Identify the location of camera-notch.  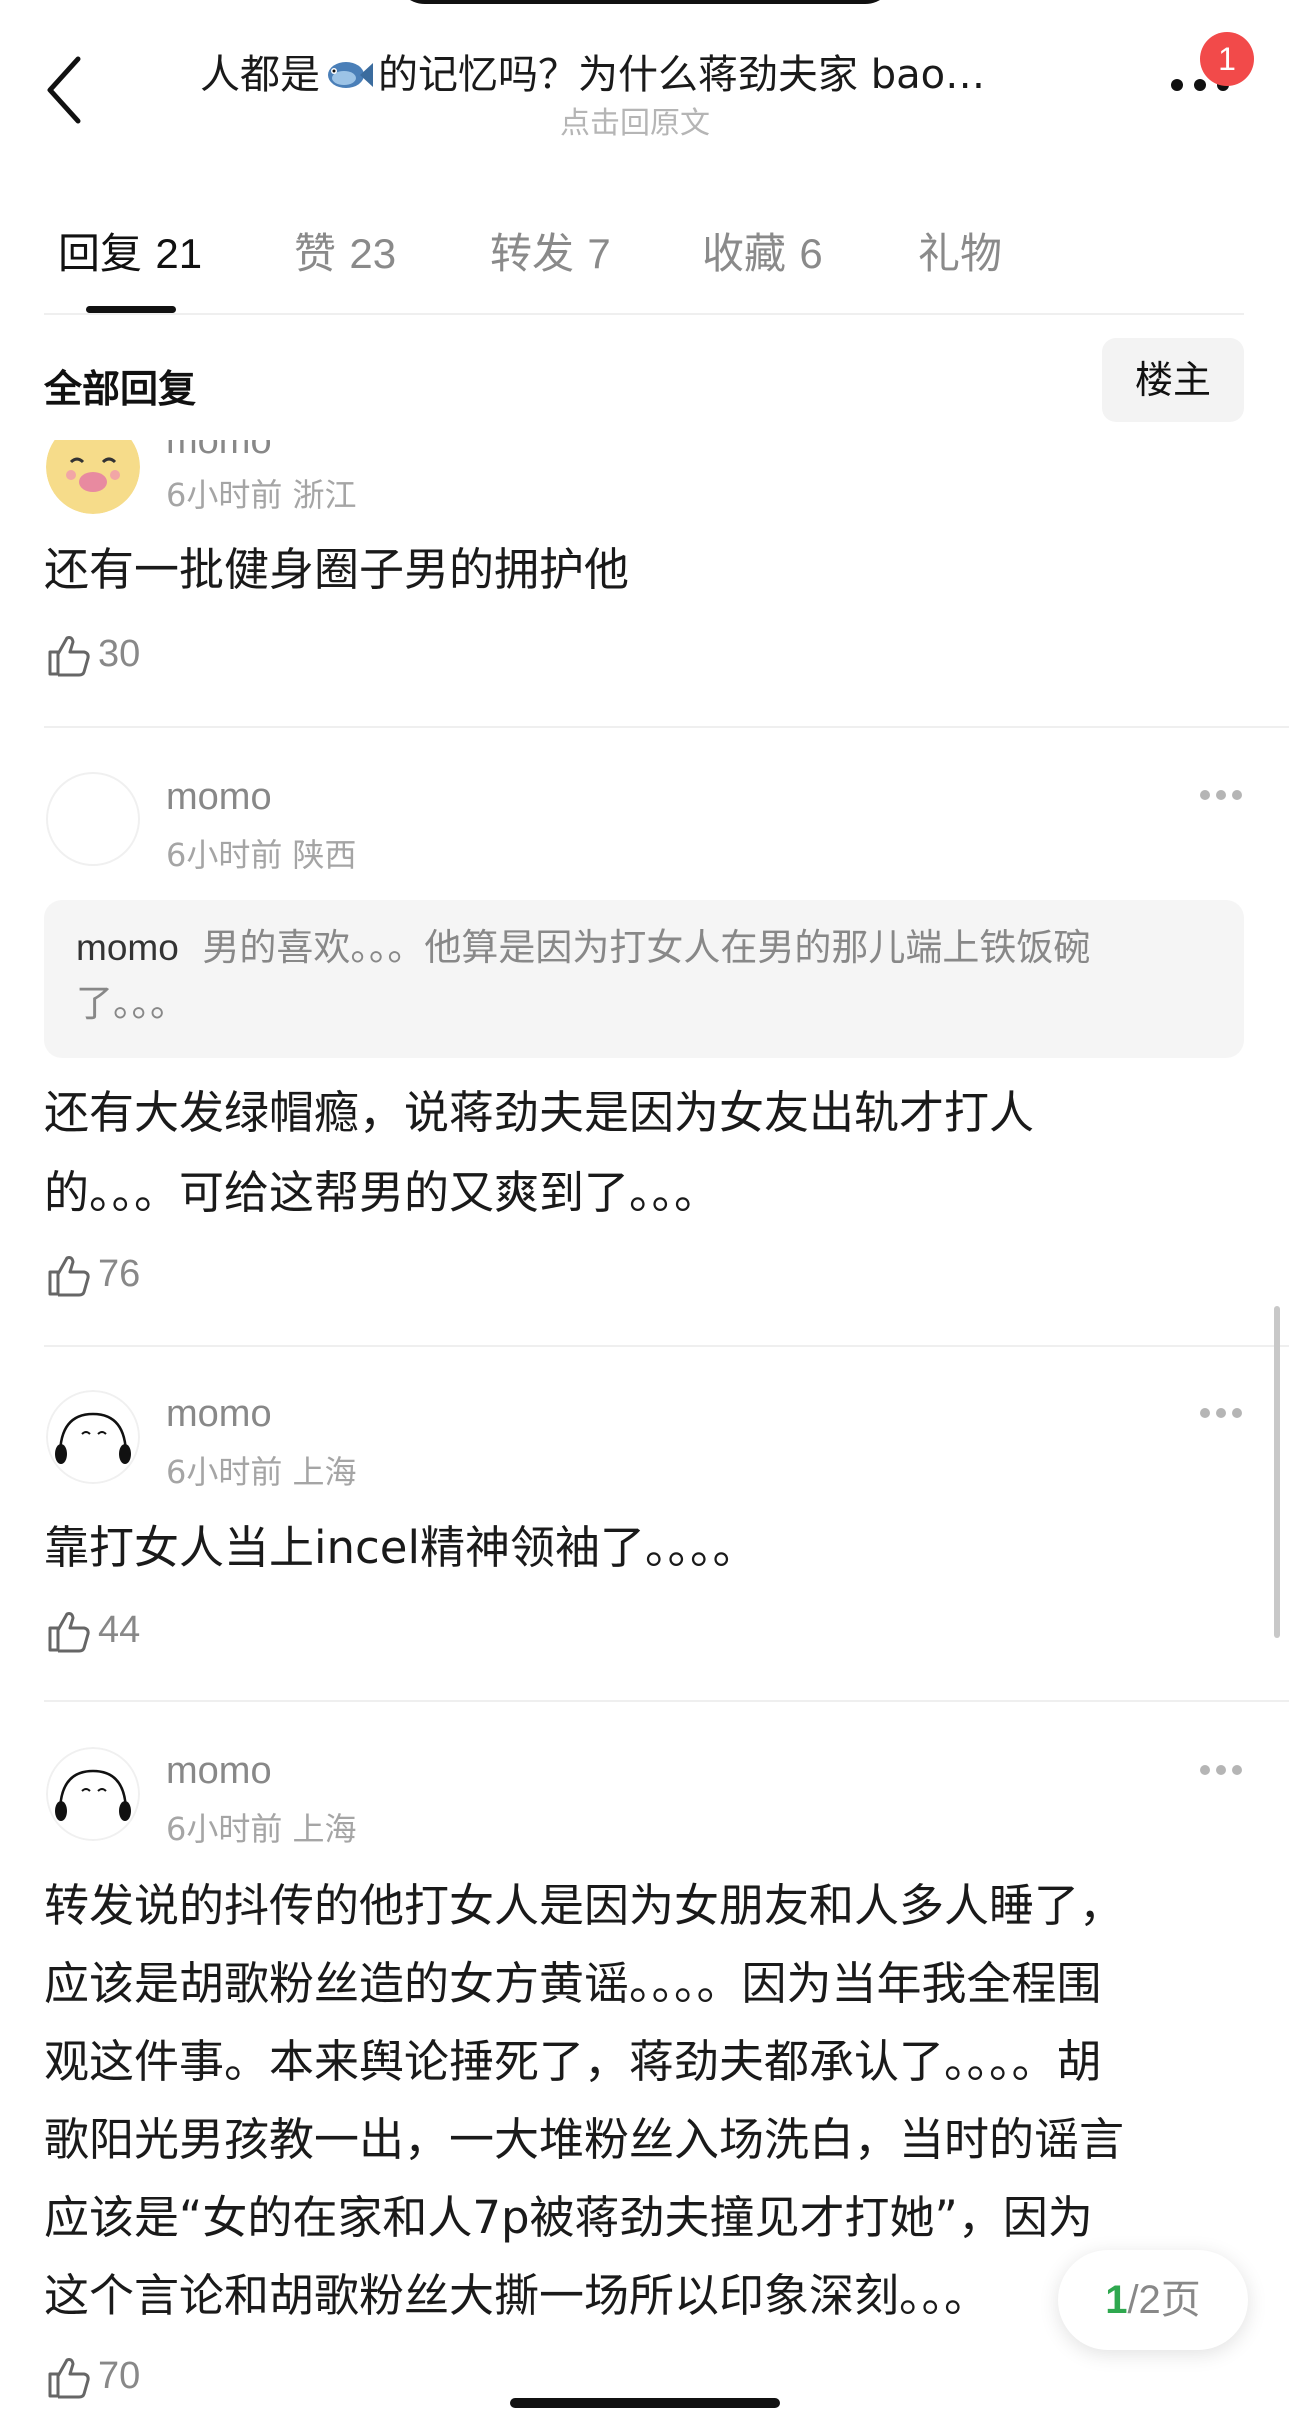
(645, 2).